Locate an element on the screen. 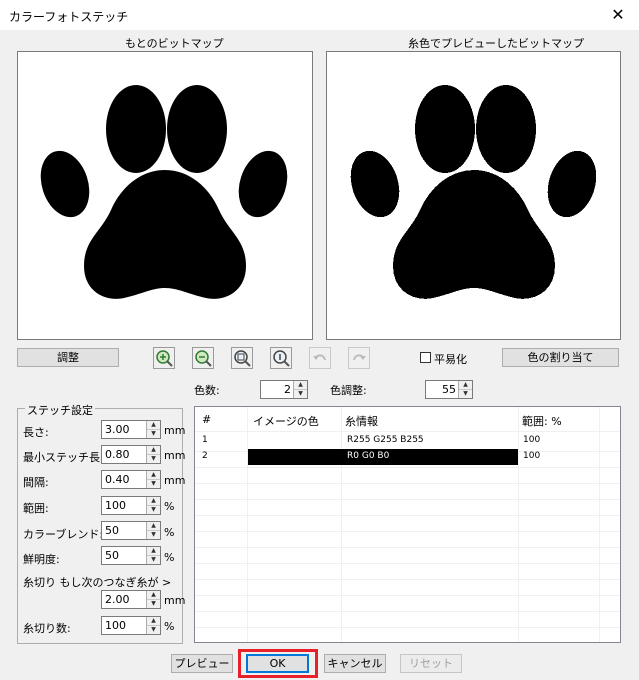 The width and height of the screenshot is (639, 680). color-adjust-label: 色調整: is located at coordinates (348, 390).